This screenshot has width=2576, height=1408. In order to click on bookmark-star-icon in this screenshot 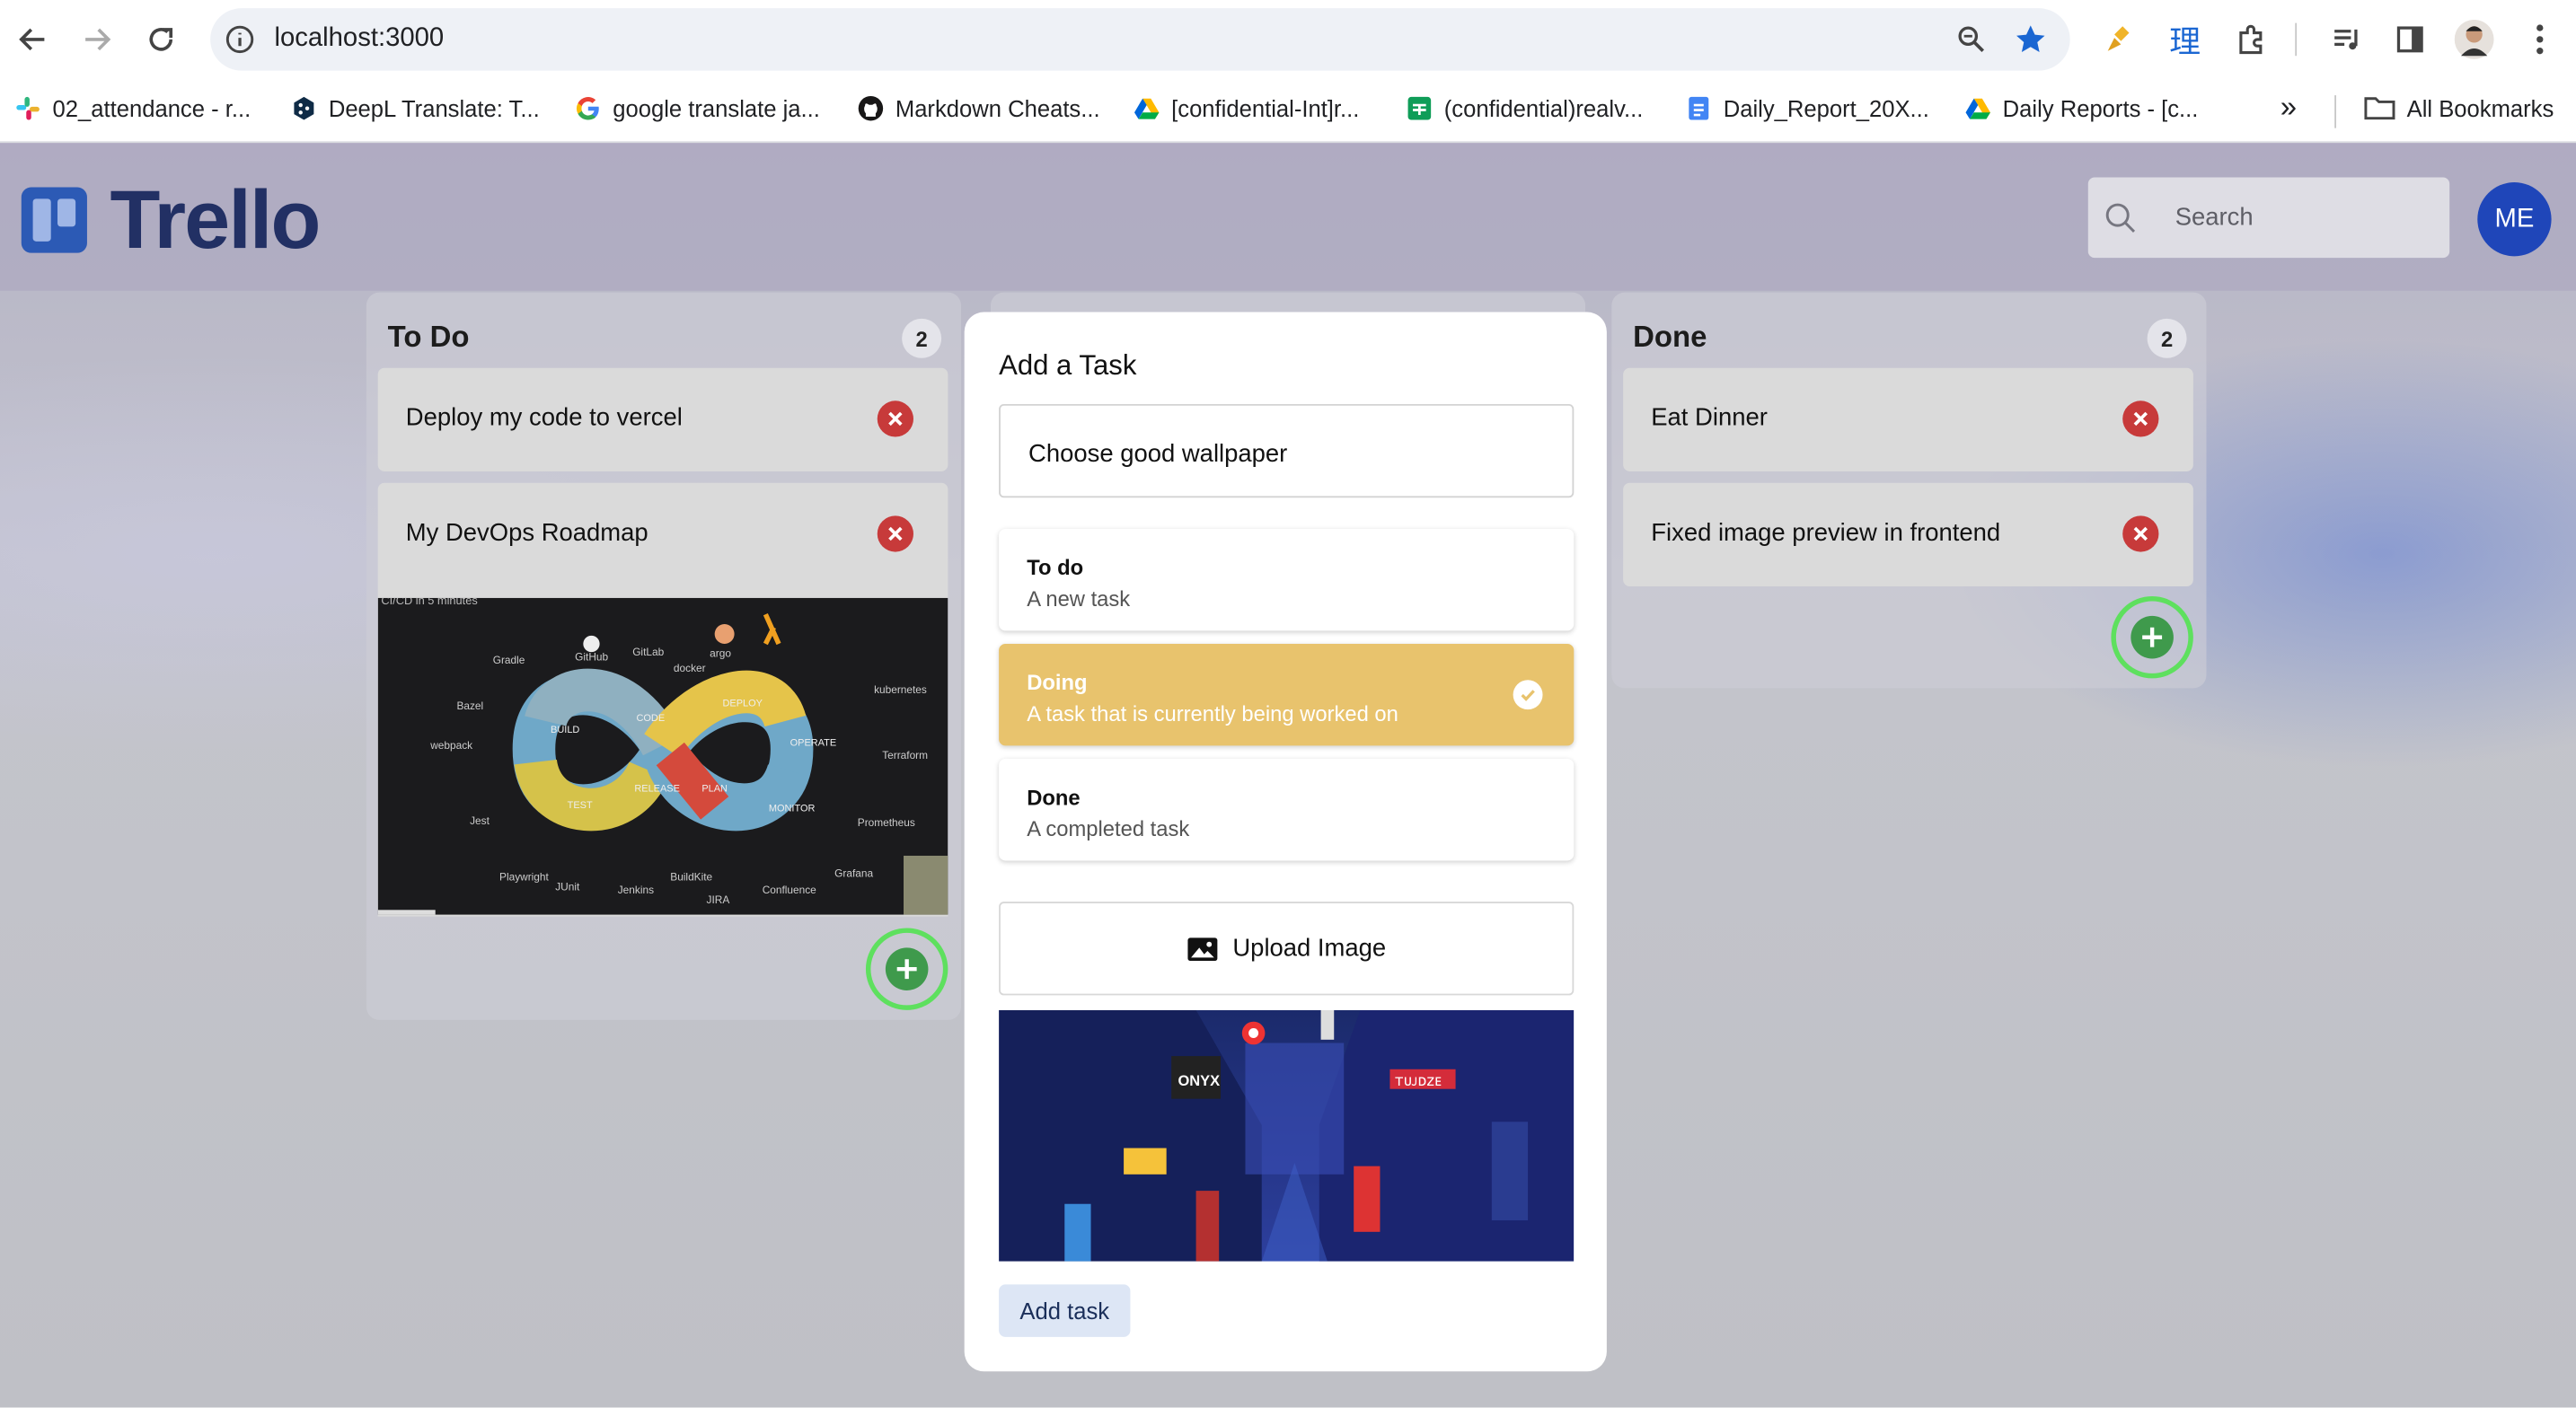, I will do `click(2030, 40)`.